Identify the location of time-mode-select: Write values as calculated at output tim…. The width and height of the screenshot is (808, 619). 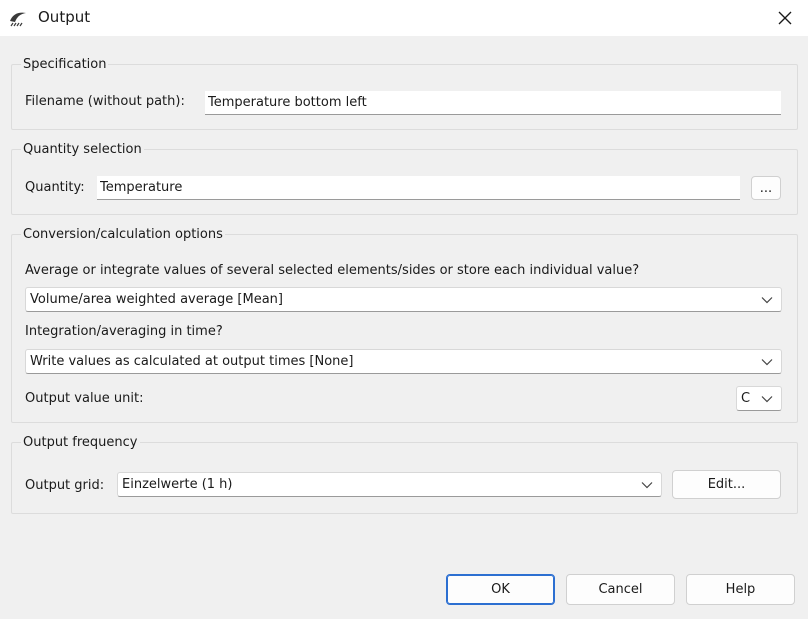
(403, 361).